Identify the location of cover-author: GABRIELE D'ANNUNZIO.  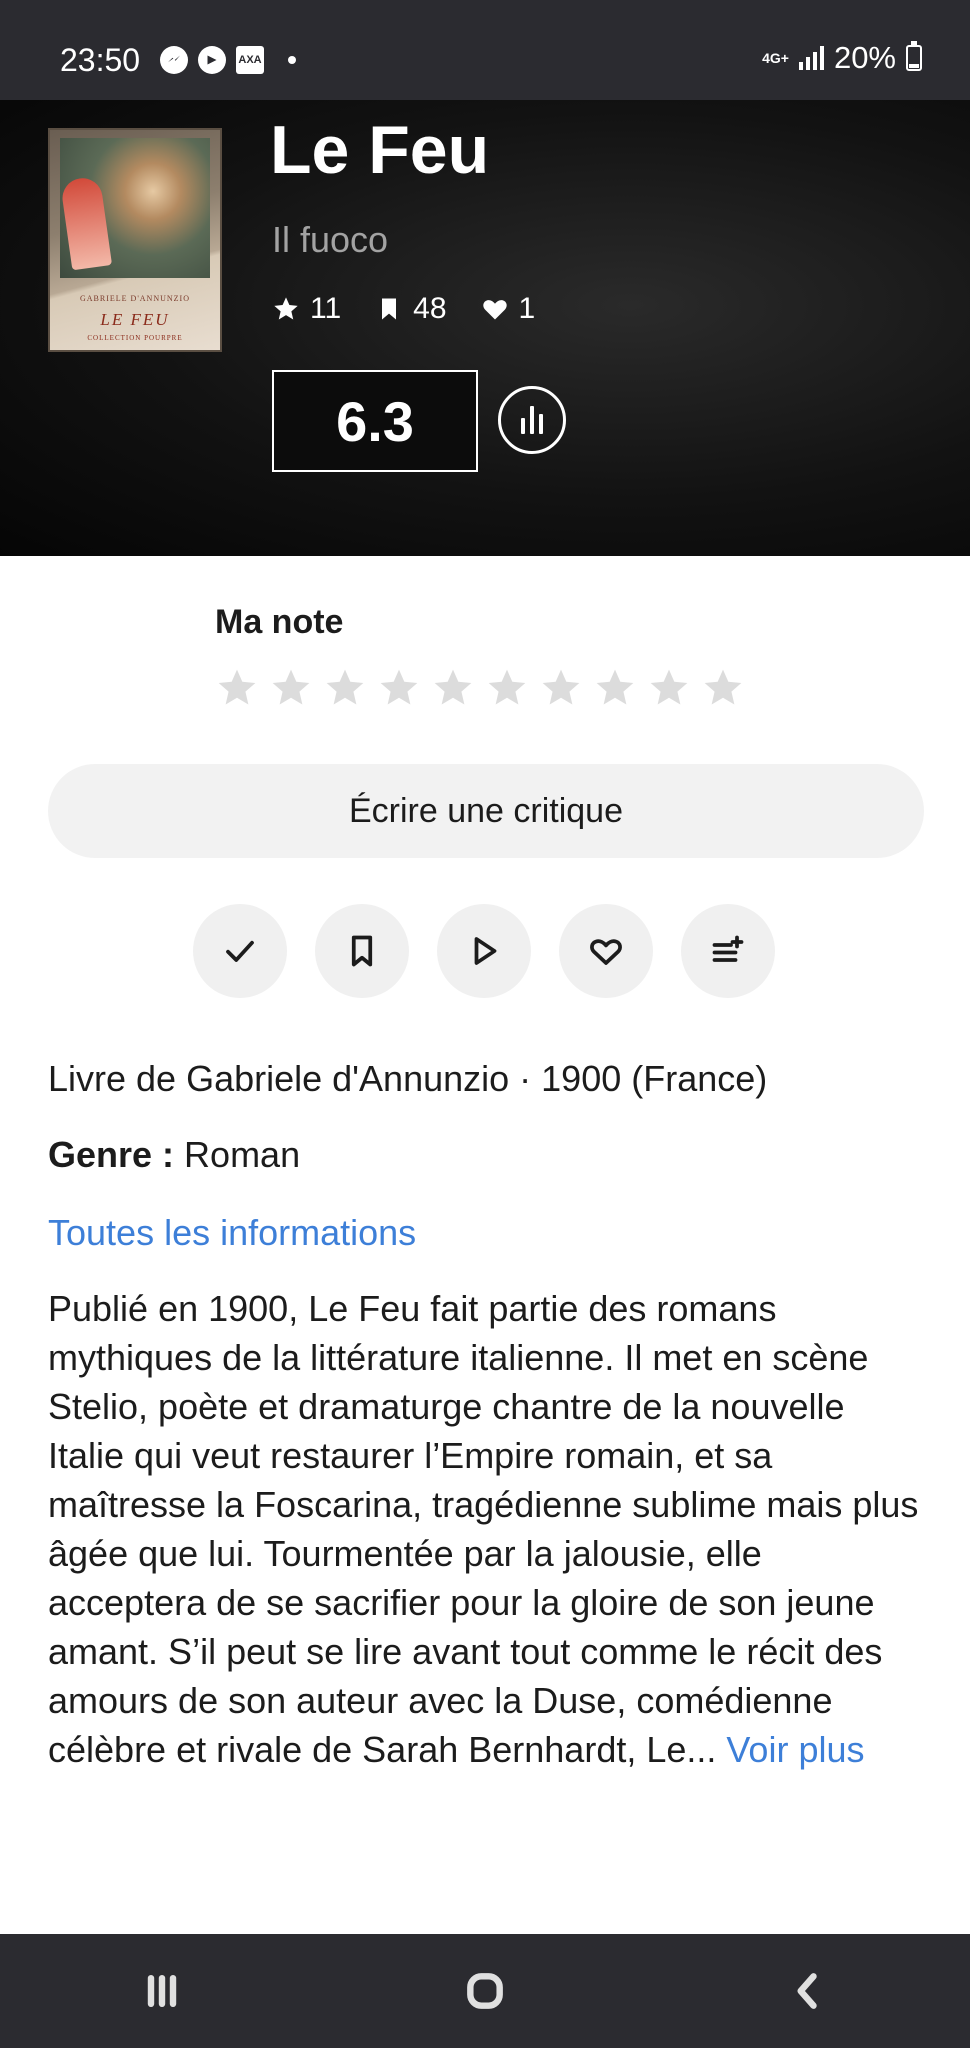
(135, 298).